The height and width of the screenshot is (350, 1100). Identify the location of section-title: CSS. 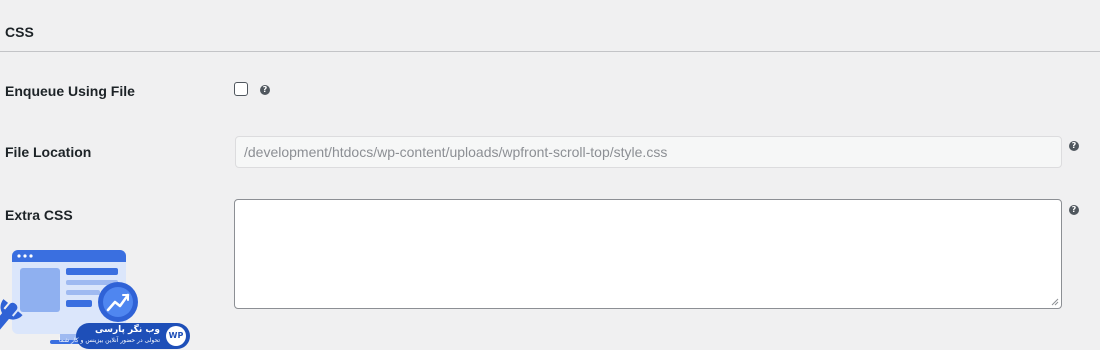
(19, 32).